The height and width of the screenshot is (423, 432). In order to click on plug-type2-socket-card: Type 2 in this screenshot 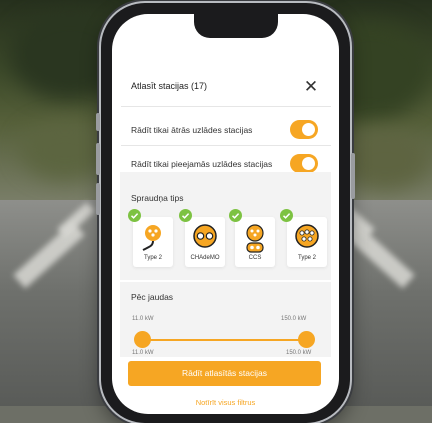, I will do `click(307, 242)`.